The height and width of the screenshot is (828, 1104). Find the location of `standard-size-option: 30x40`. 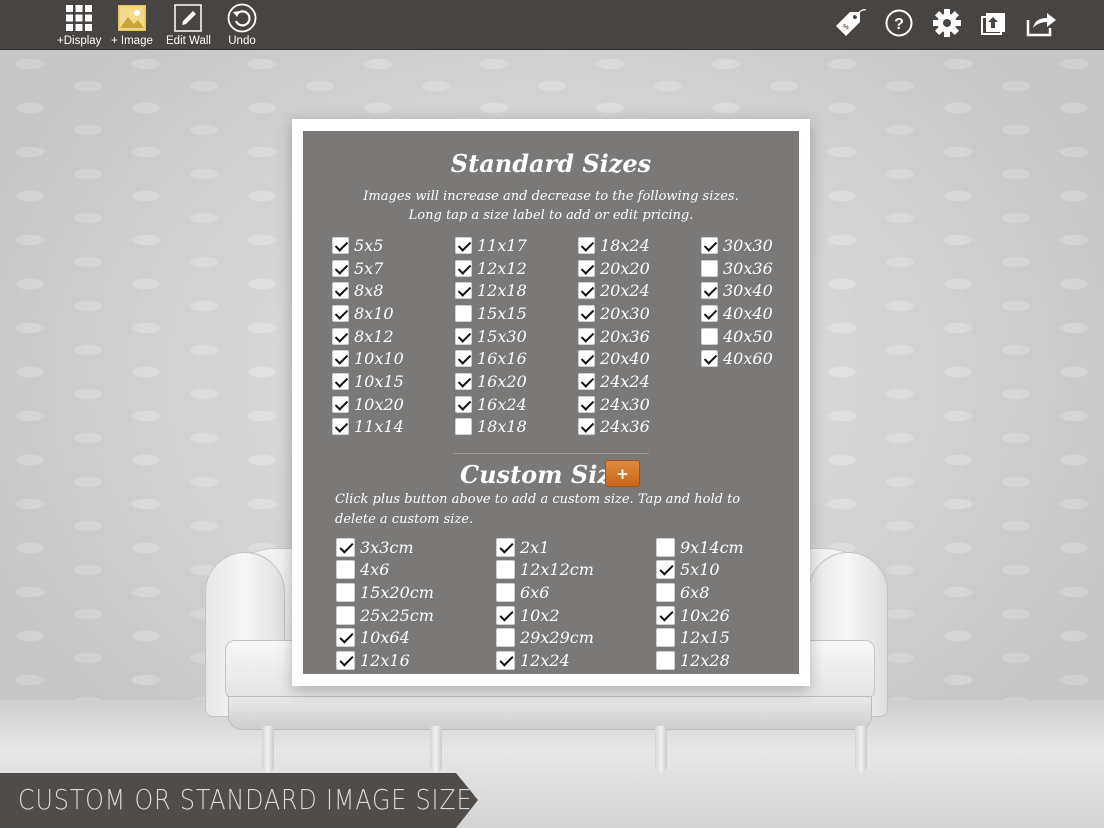

standard-size-option: 30x40 is located at coordinates (750, 290).